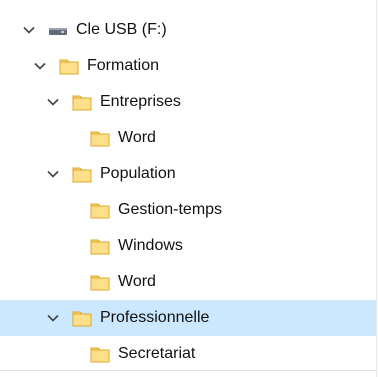  I want to click on tree-item-usb-drive: Cle USB (F:), so click(188, 30).